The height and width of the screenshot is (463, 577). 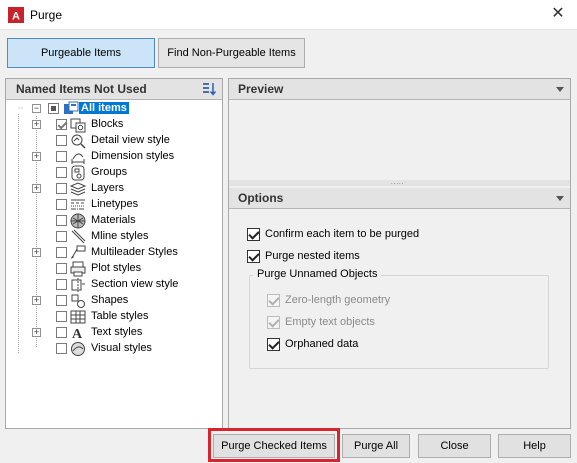 What do you see at coordinates (330, 322) in the screenshot?
I see `empty-text-objects-label: Empty text objects` at bounding box center [330, 322].